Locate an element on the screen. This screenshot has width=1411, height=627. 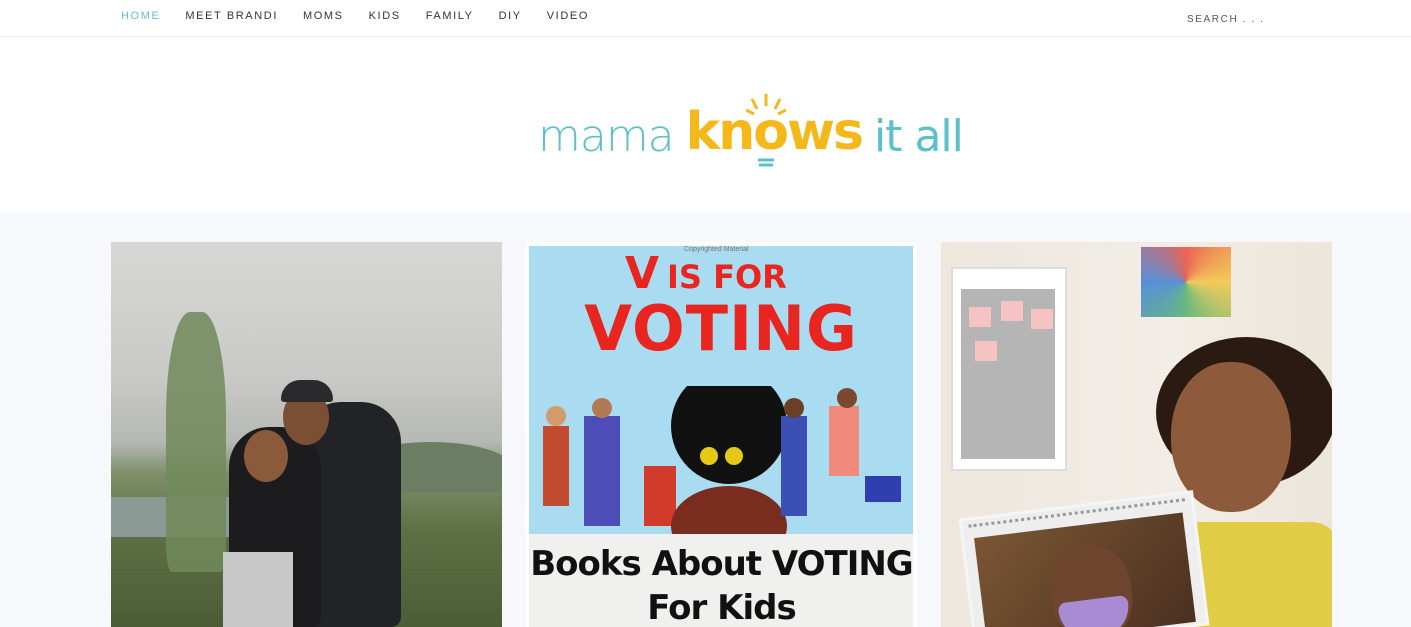
search-input is located at coordinates (1262, 19).